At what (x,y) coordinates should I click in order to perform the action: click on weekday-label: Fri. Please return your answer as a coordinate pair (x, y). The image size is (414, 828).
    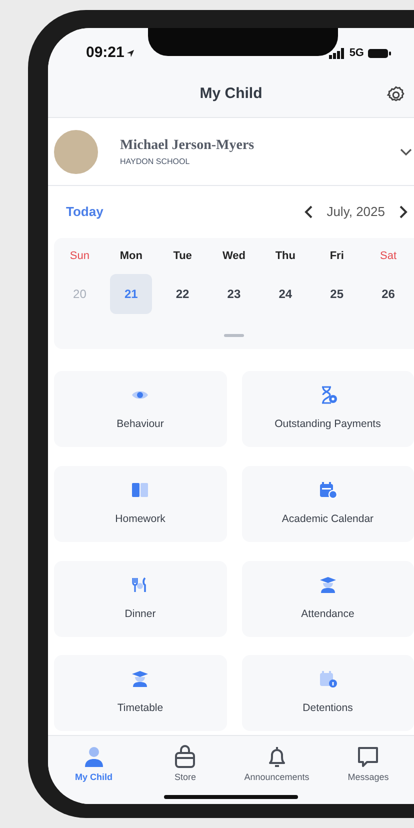
    Looking at the image, I should click on (337, 256).